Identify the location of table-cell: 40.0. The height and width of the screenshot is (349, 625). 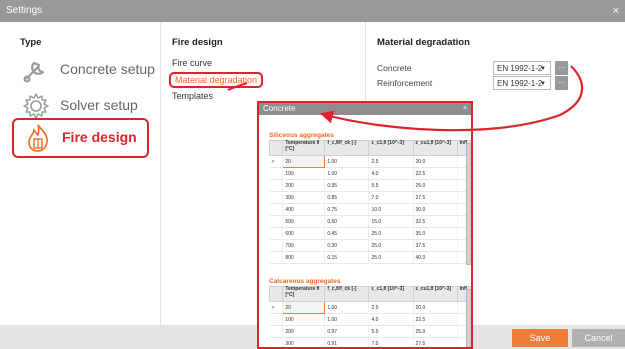
(435, 257).